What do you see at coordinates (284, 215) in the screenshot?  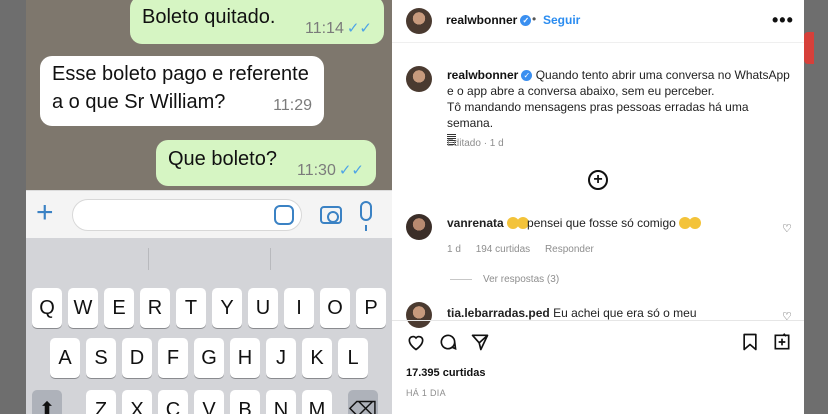 I see `sticker-icon` at bounding box center [284, 215].